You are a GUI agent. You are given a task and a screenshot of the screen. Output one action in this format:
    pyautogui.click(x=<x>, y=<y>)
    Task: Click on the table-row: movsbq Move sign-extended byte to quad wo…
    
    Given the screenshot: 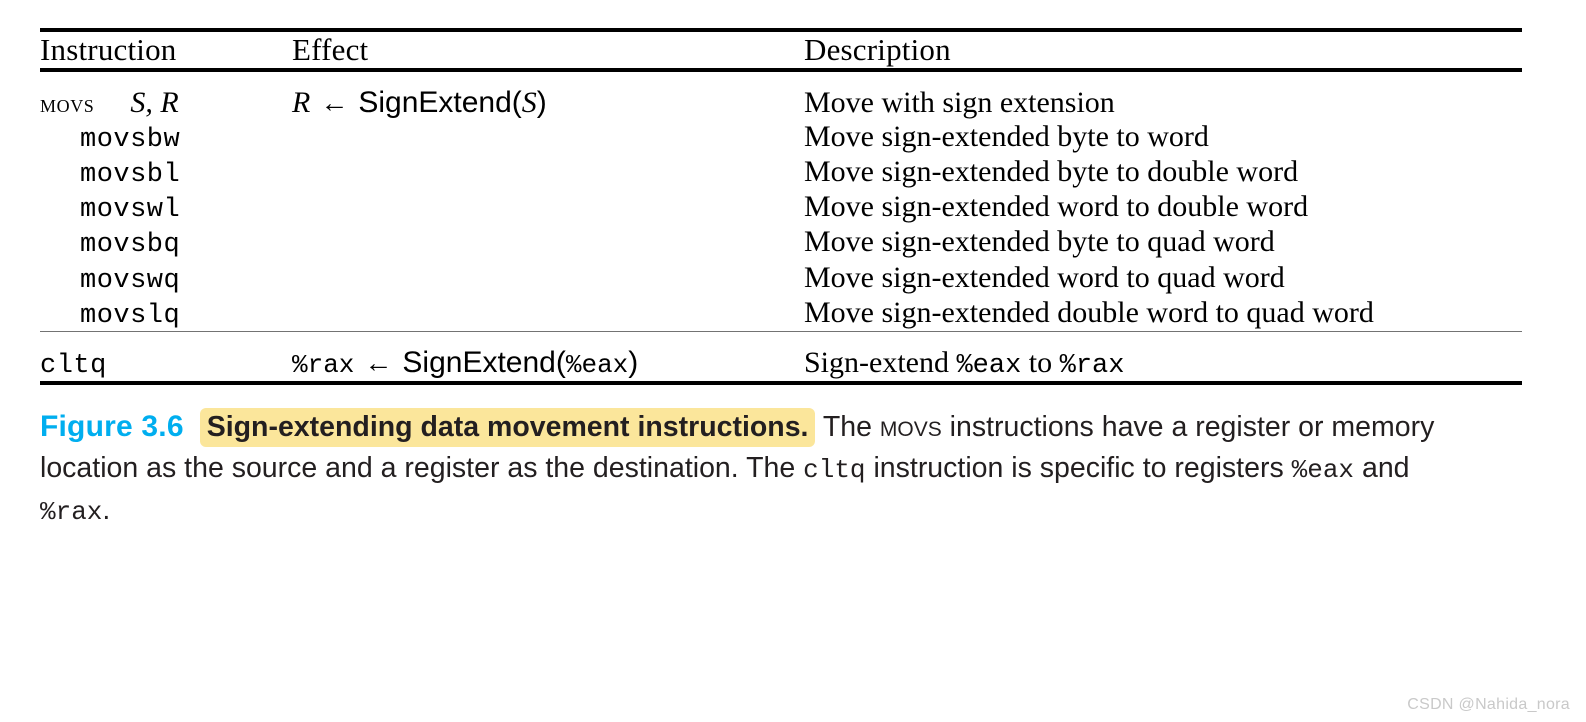 What is the action you would take?
    pyautogui.click(x=781, y=242)
    